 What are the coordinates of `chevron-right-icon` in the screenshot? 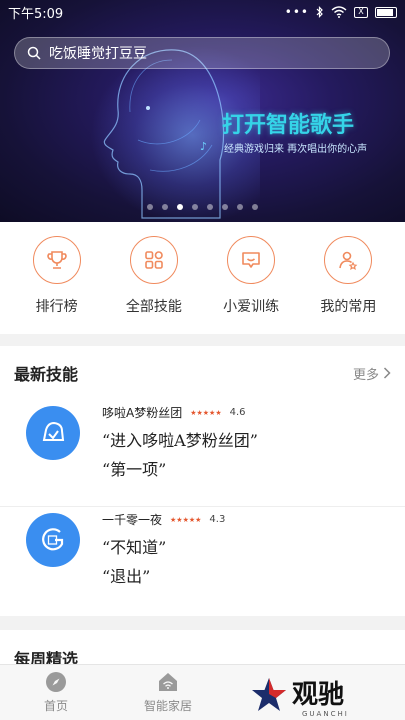 It's located at (387, 373).